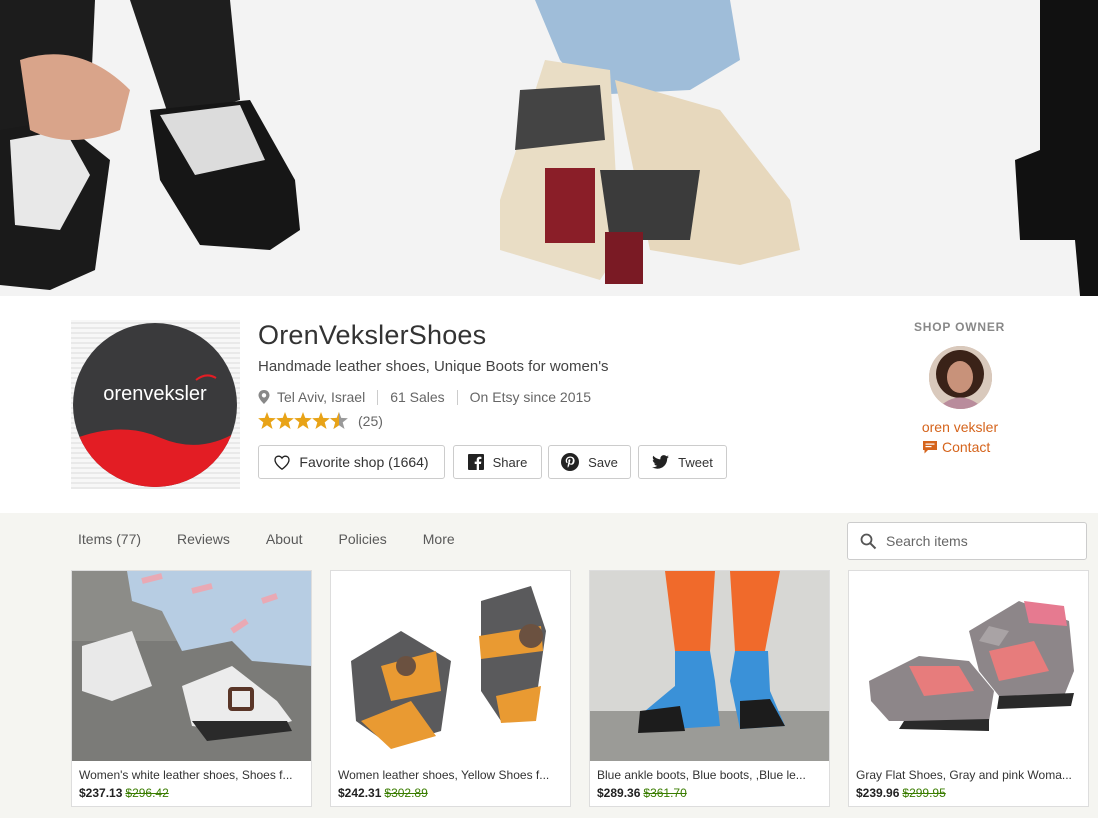 This screenshot has width=1098, height=818. I want to click on favorite-shop-button: Favorite shop (1664), so click(351, 462).